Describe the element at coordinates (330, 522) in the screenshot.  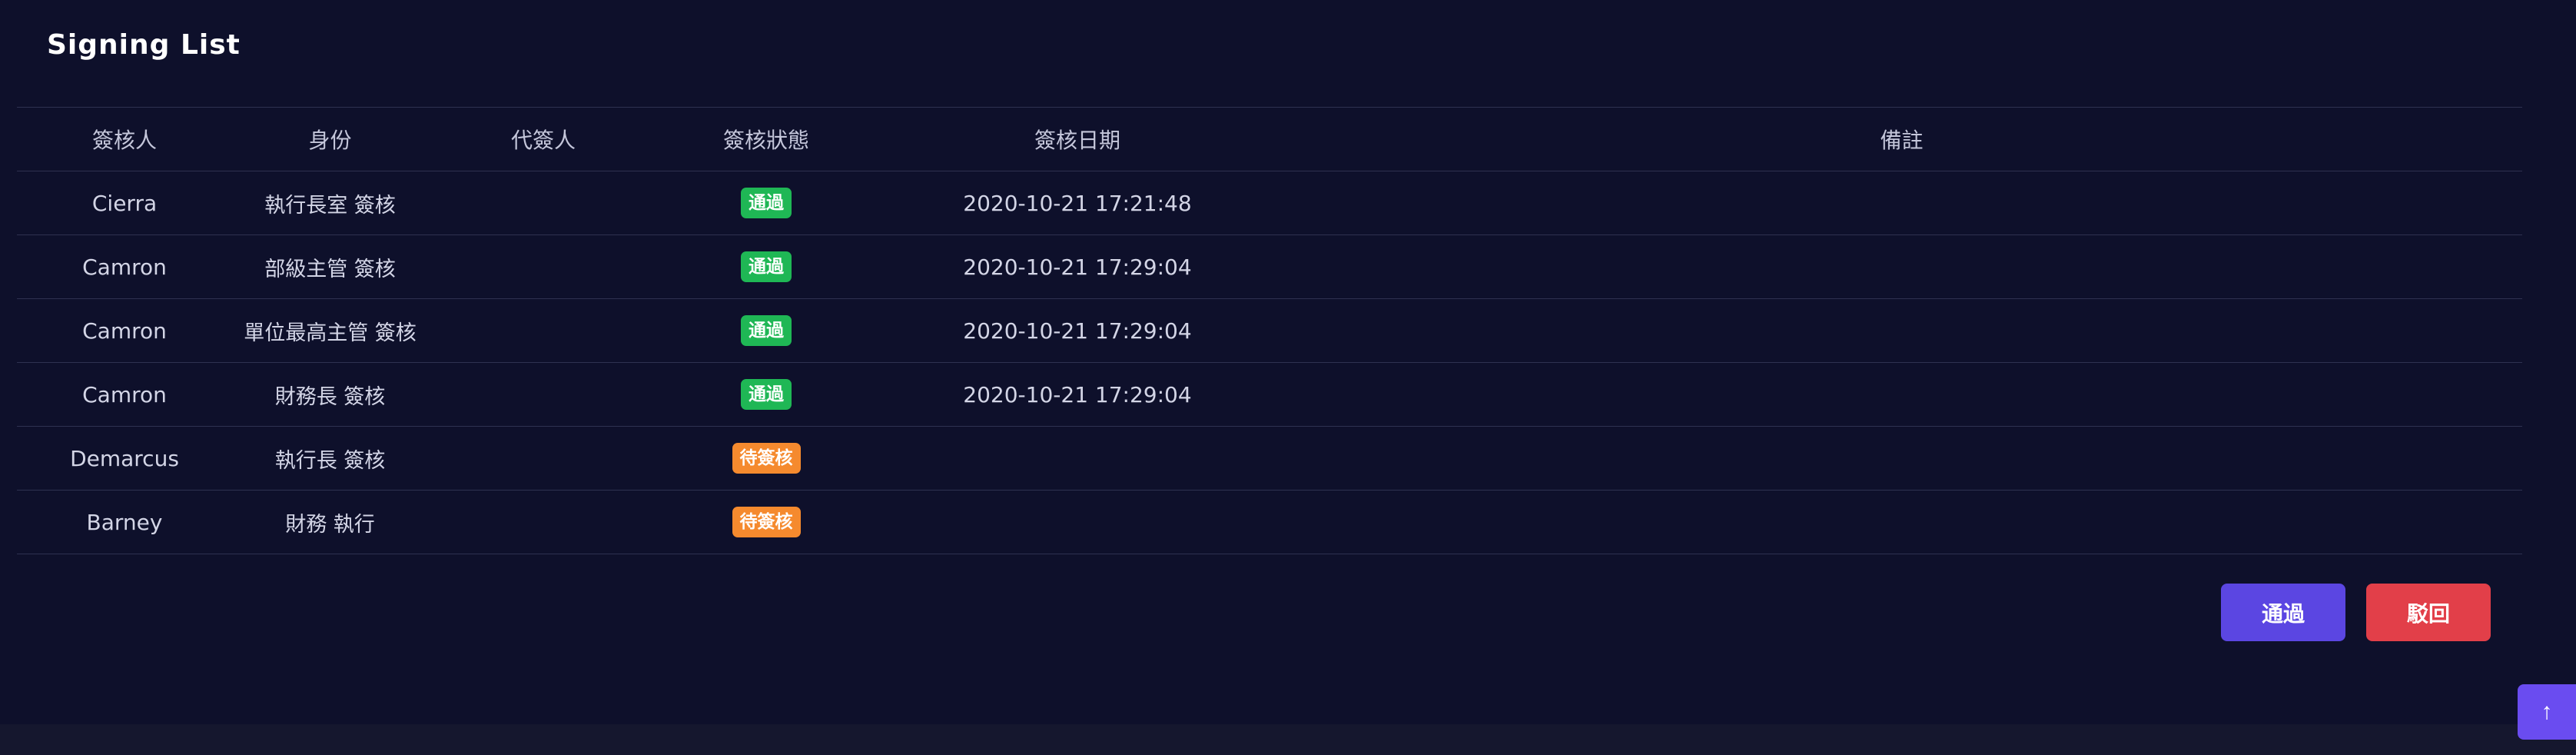
I see `role-cell: 財務 執行` at that location.